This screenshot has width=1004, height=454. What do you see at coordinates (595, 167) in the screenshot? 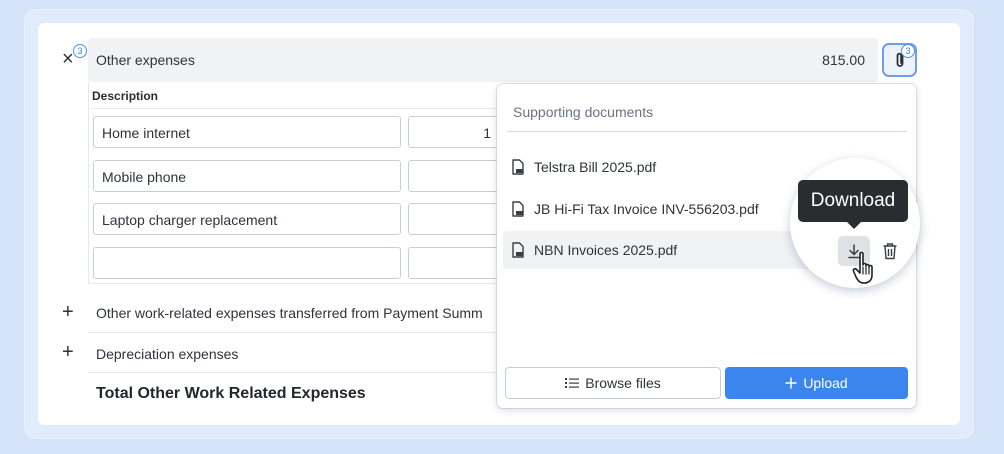
I see `document-name: Telstra Bill 2025.pdf` at bounding box center [595, 167].